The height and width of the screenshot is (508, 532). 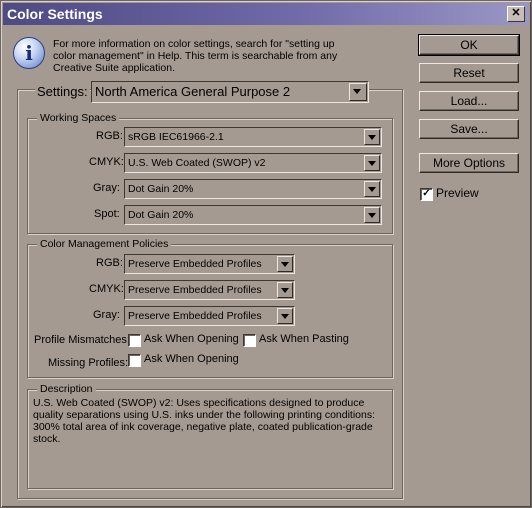 What do you see at coordinates (104, 244) in the screenshot?
I see `policies-title: Color Management Policies` at bounding box center [104, 244].